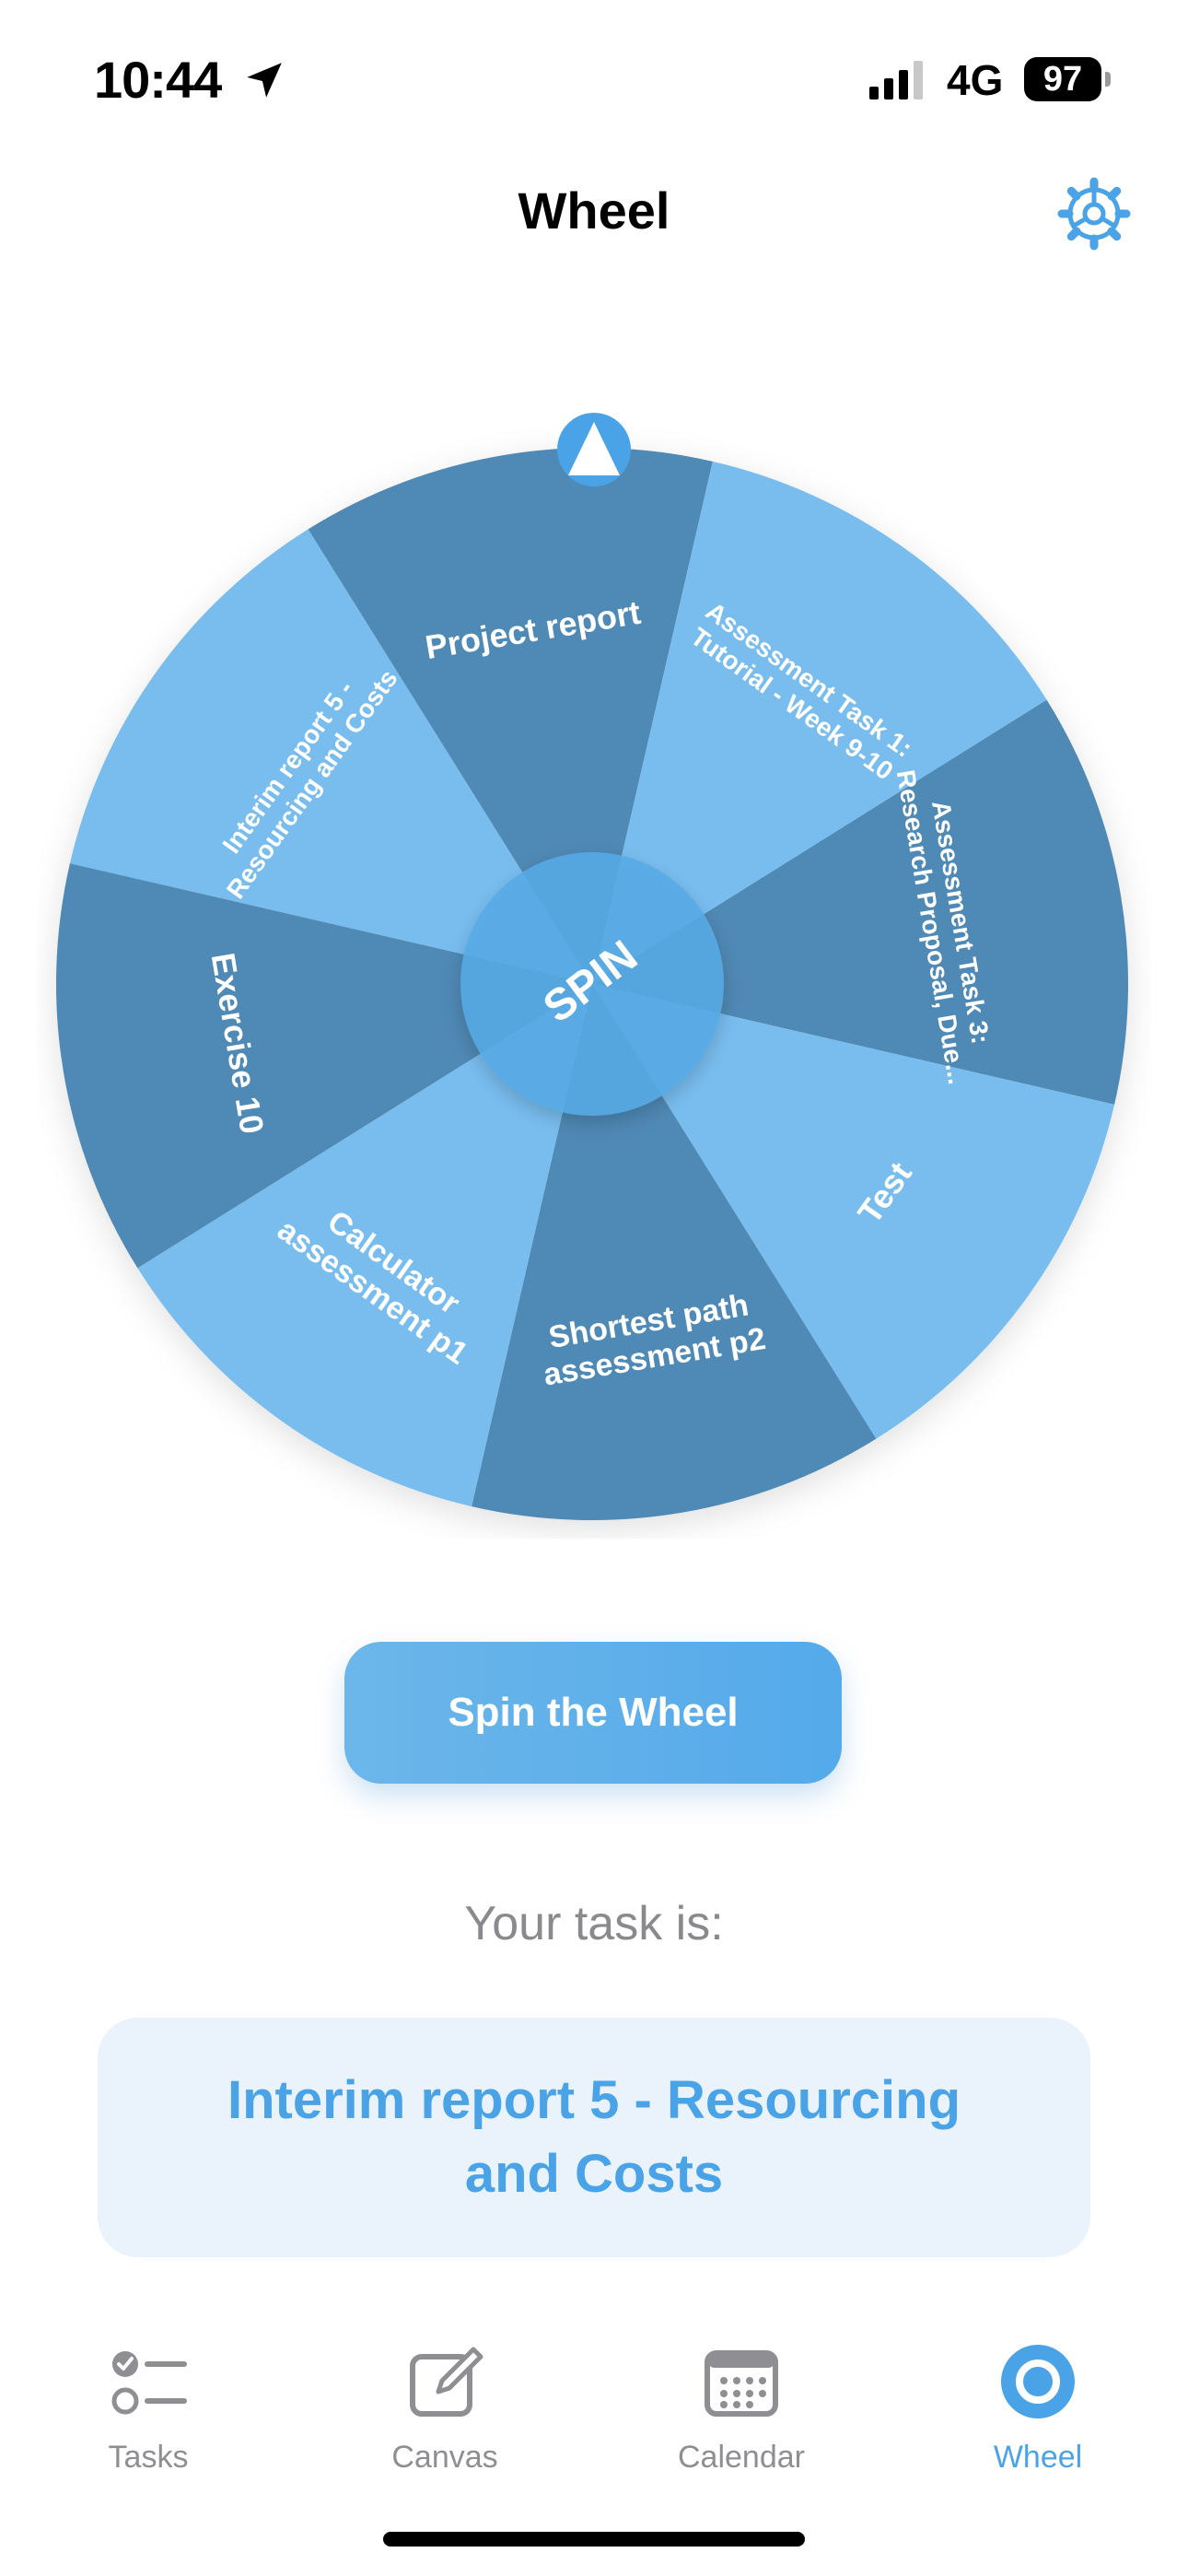 Image resolution: width=1188 pixels, height=2576 pixels. What do you see at coordinates (148, 2432) in the screenshot?
I see `tab-tasks: Tasks` at bounding box center [148, 2432].